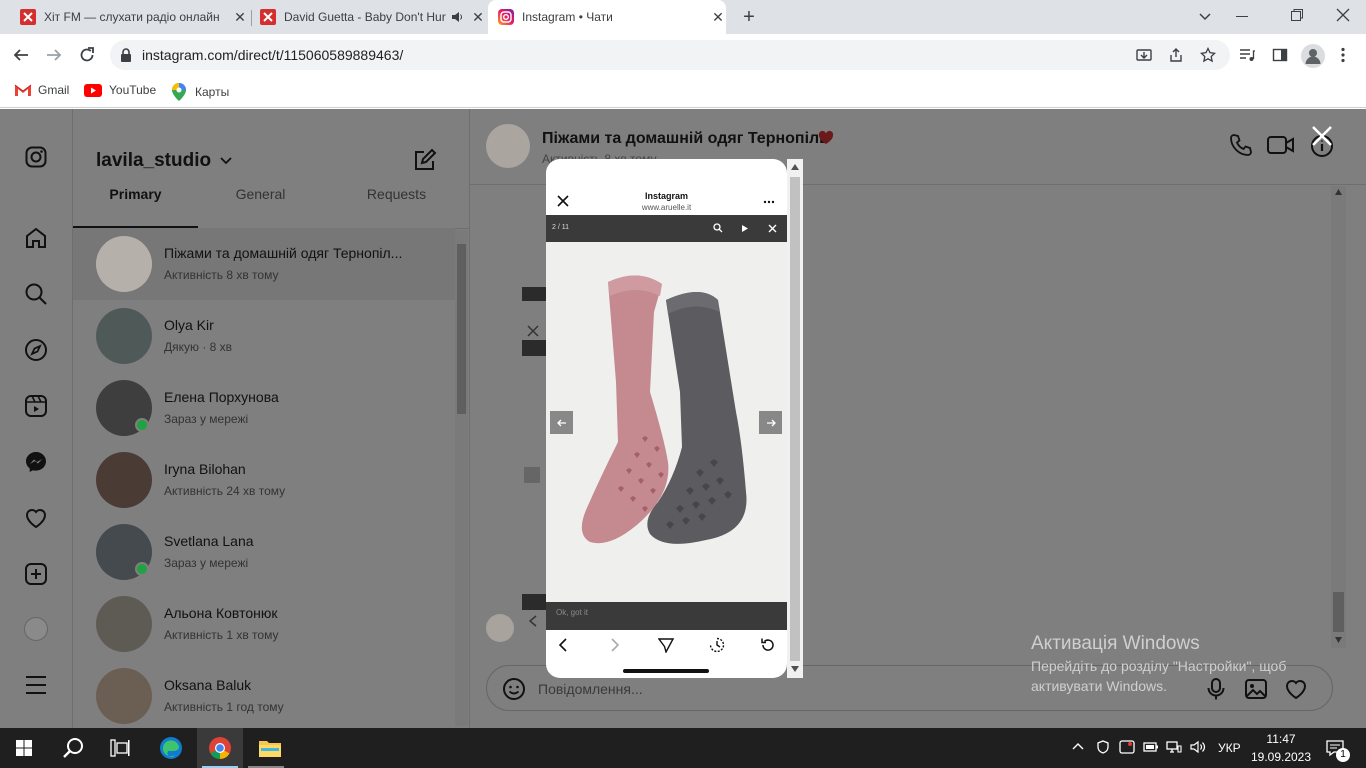 The width and height of the screenshot is (1366, 768). Describe the element at coordinates (36, 157) in the screenshot. I see `instagram-logo-icon` at that location.